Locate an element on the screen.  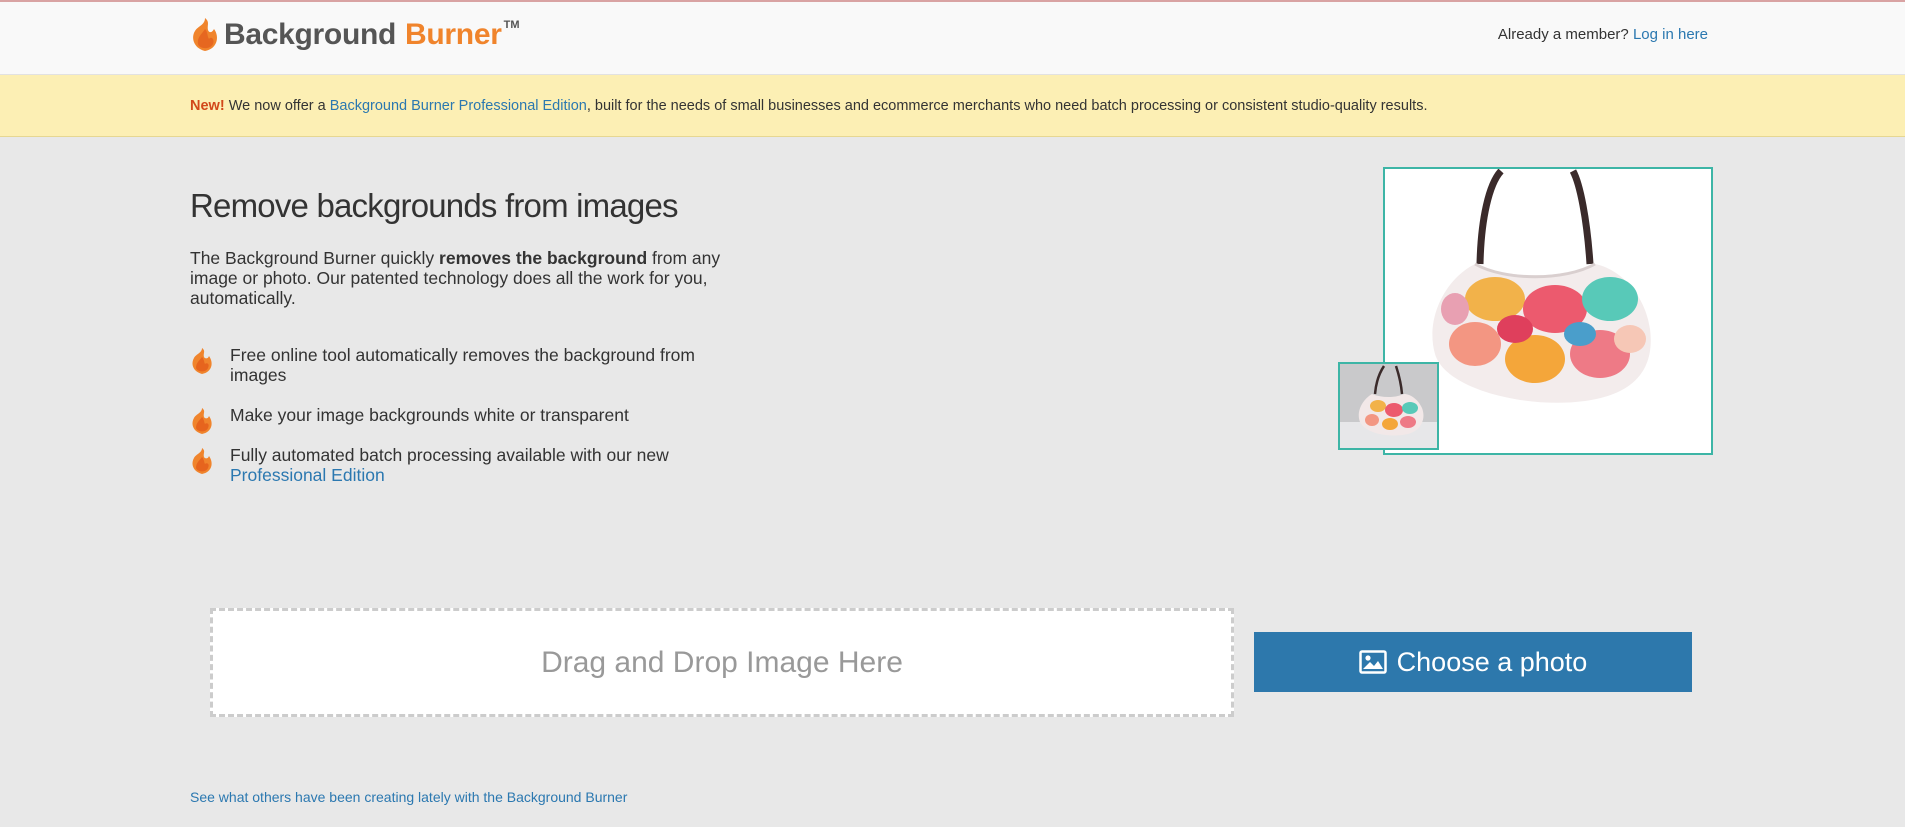
page-title: Remove backgrounds from images is located at coordinates (434, 205).